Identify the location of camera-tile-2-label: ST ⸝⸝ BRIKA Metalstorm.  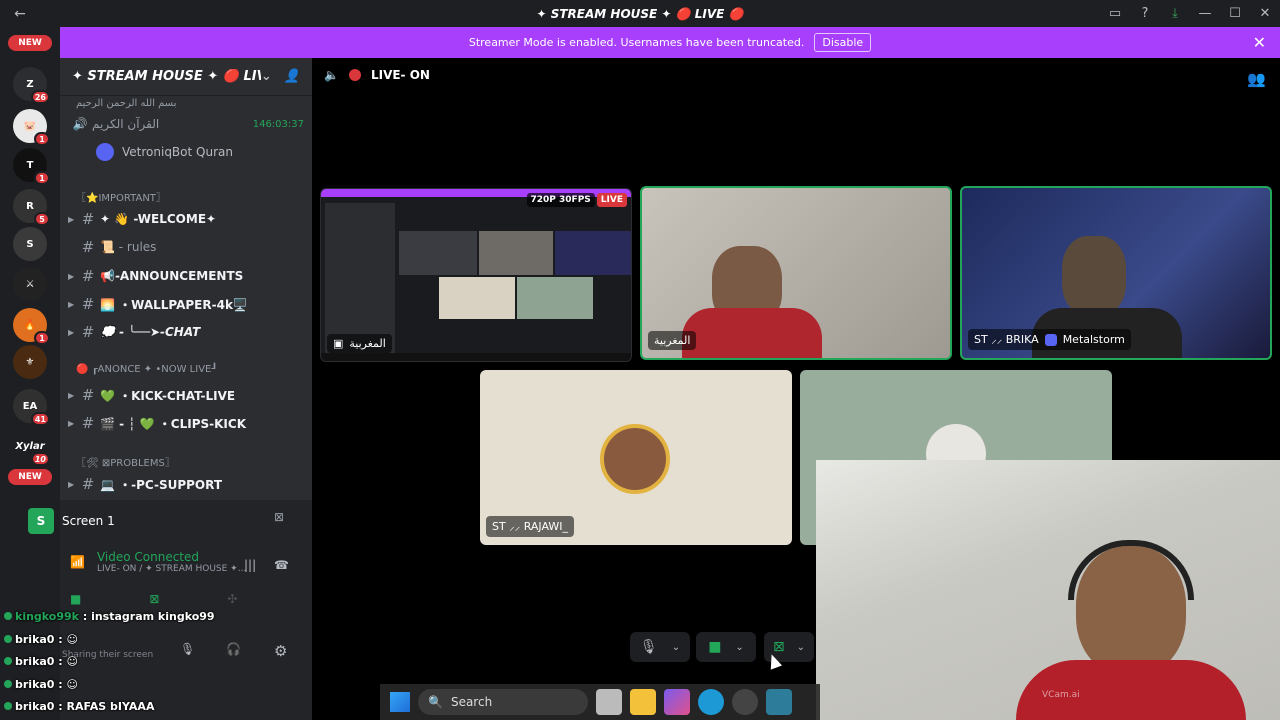
(1049, 339).